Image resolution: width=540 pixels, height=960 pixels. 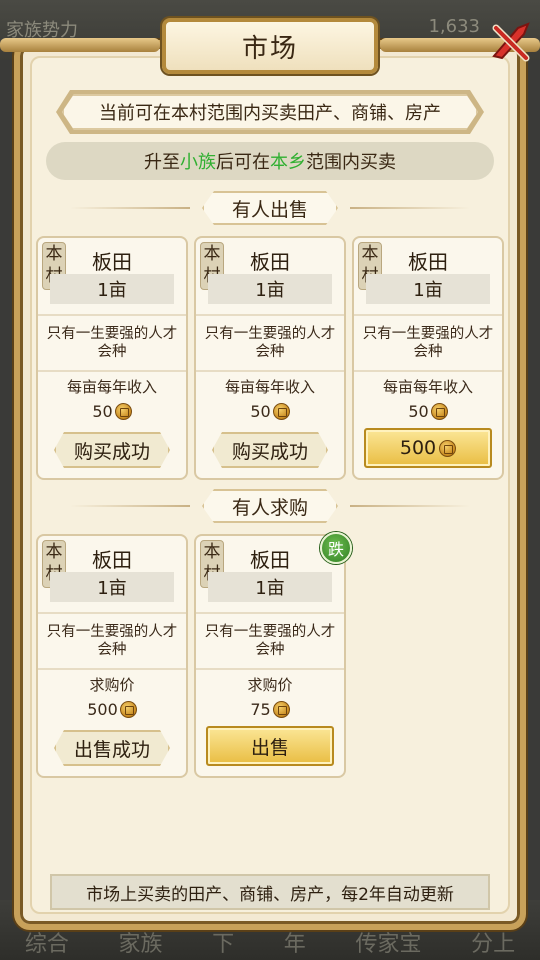 What do you see at coordinates (162, 162) in the screenshot?
I see `upgrade-prefix: 升至` at bounding box center [162, 162].